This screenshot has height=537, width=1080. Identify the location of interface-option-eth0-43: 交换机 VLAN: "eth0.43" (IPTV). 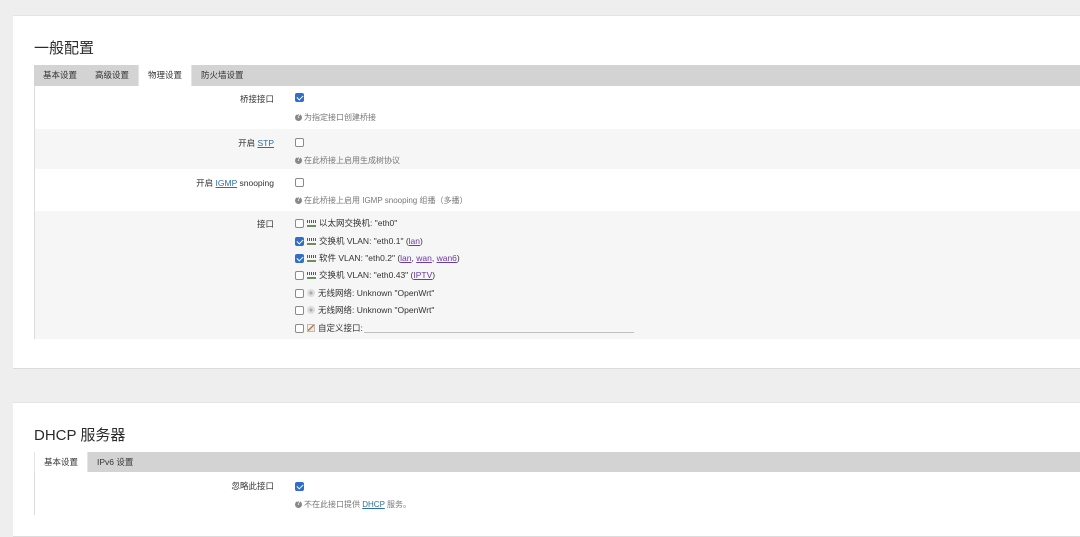
(365, 275).